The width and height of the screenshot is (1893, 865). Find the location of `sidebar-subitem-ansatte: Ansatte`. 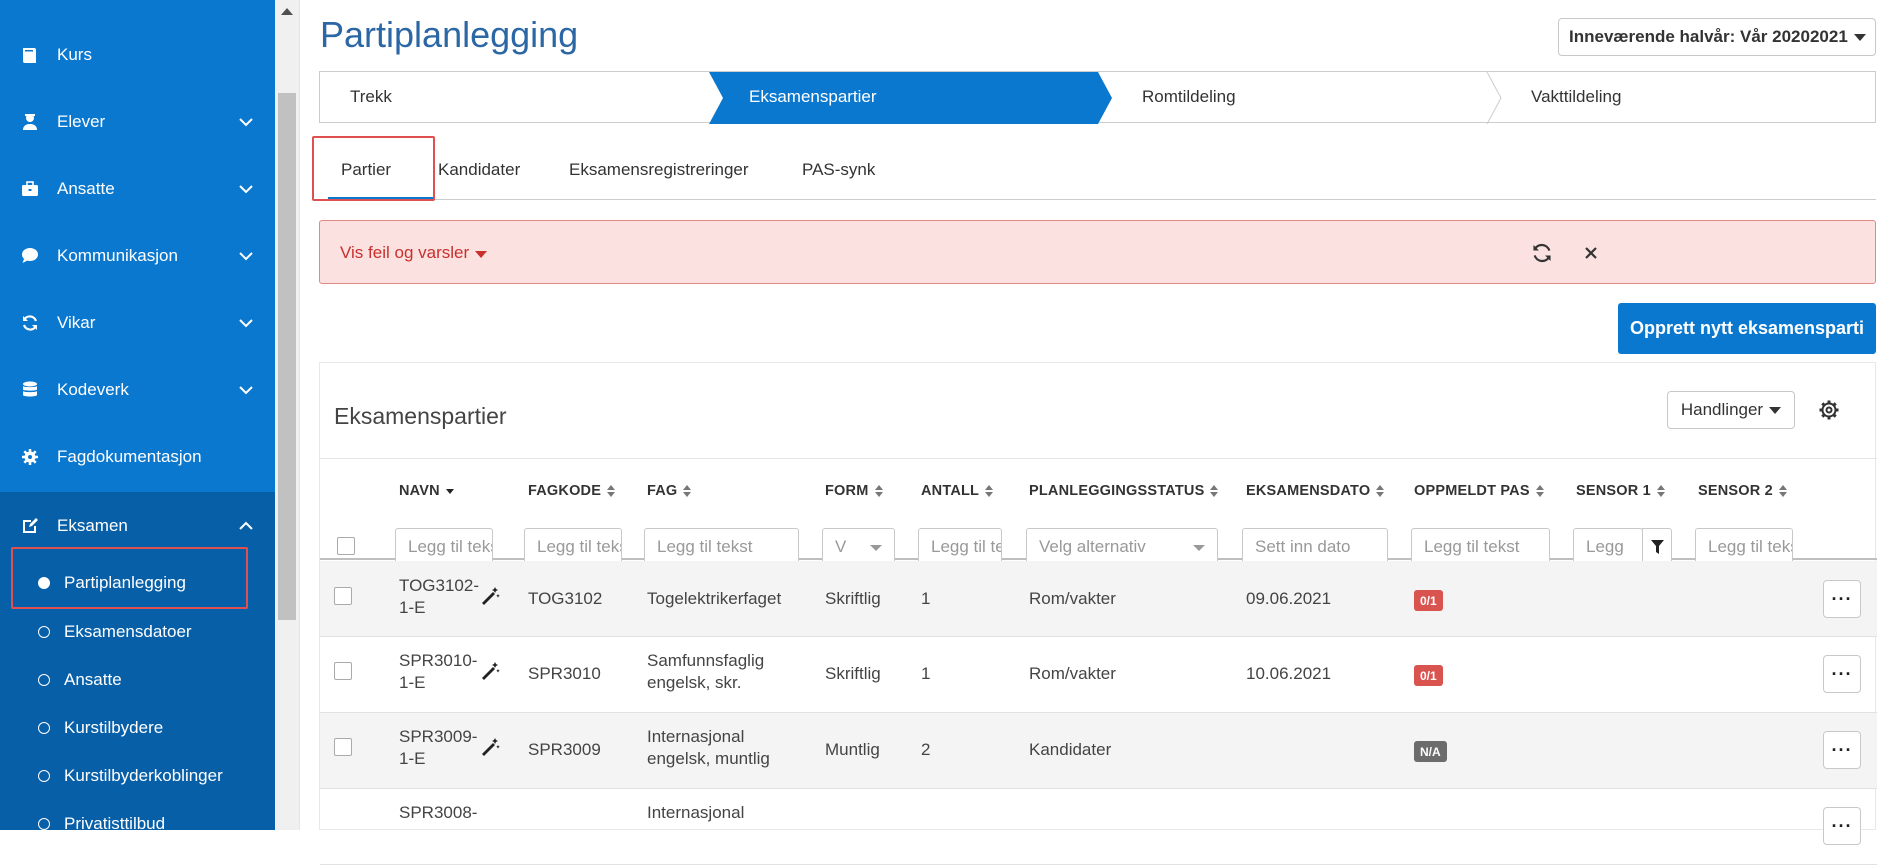

sidebar-subitem-ansatte: Ansatte is located at coordinates (137, 680).